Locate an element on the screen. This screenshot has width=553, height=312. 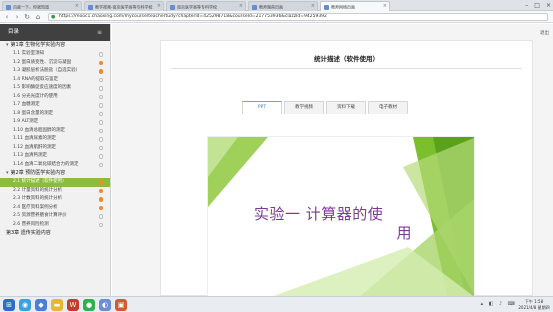
lesson-item: 1.1 实验室须知 is located at coordinates (55, 54).